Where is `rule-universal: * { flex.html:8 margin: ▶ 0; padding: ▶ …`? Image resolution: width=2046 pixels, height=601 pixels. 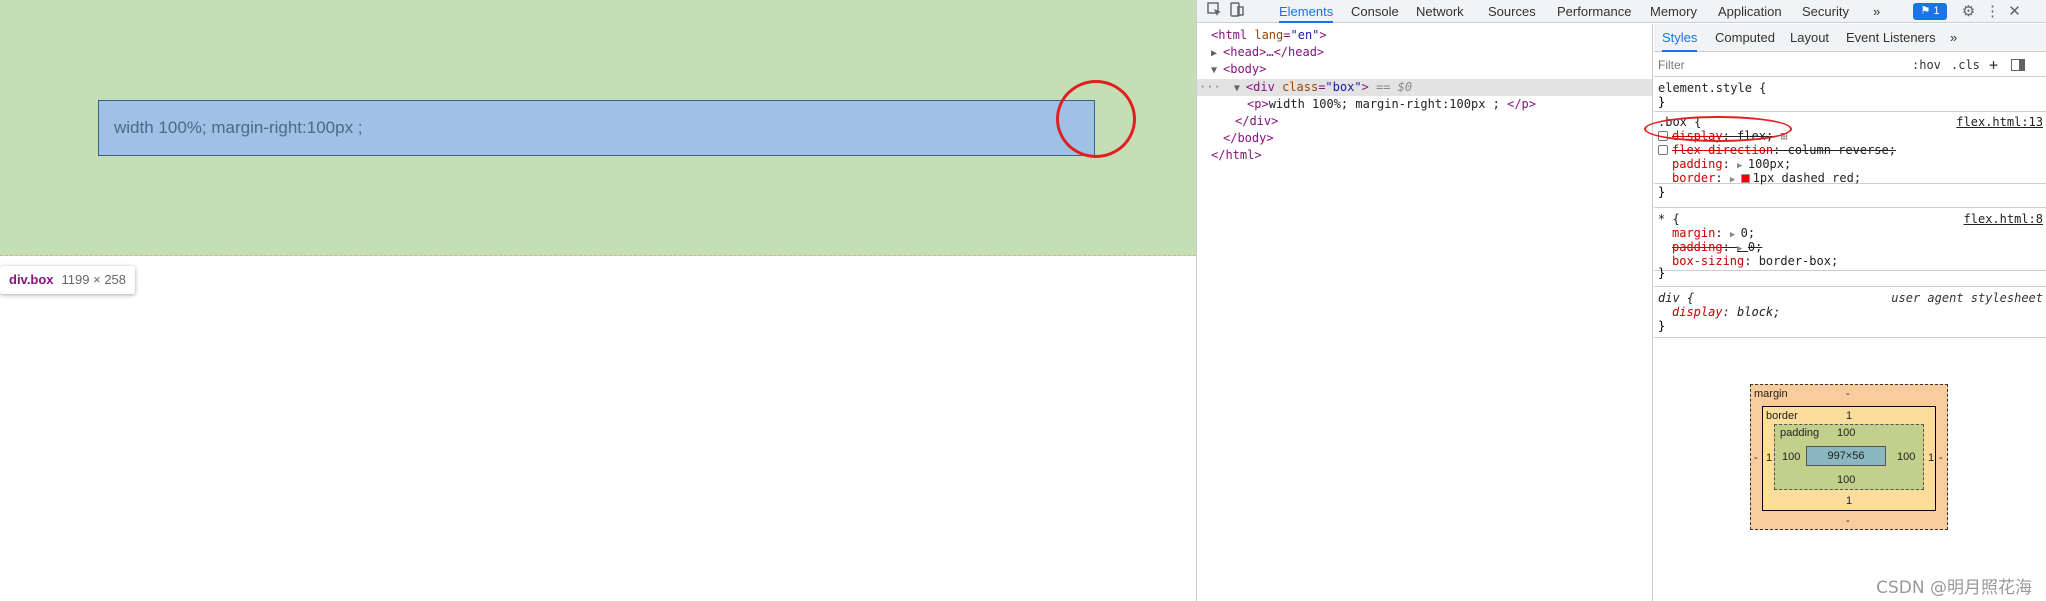 rule-universal: * { flex.html:8 margin: ▶ 0; padding: ▶ … is located at coordinates (1850, 240).